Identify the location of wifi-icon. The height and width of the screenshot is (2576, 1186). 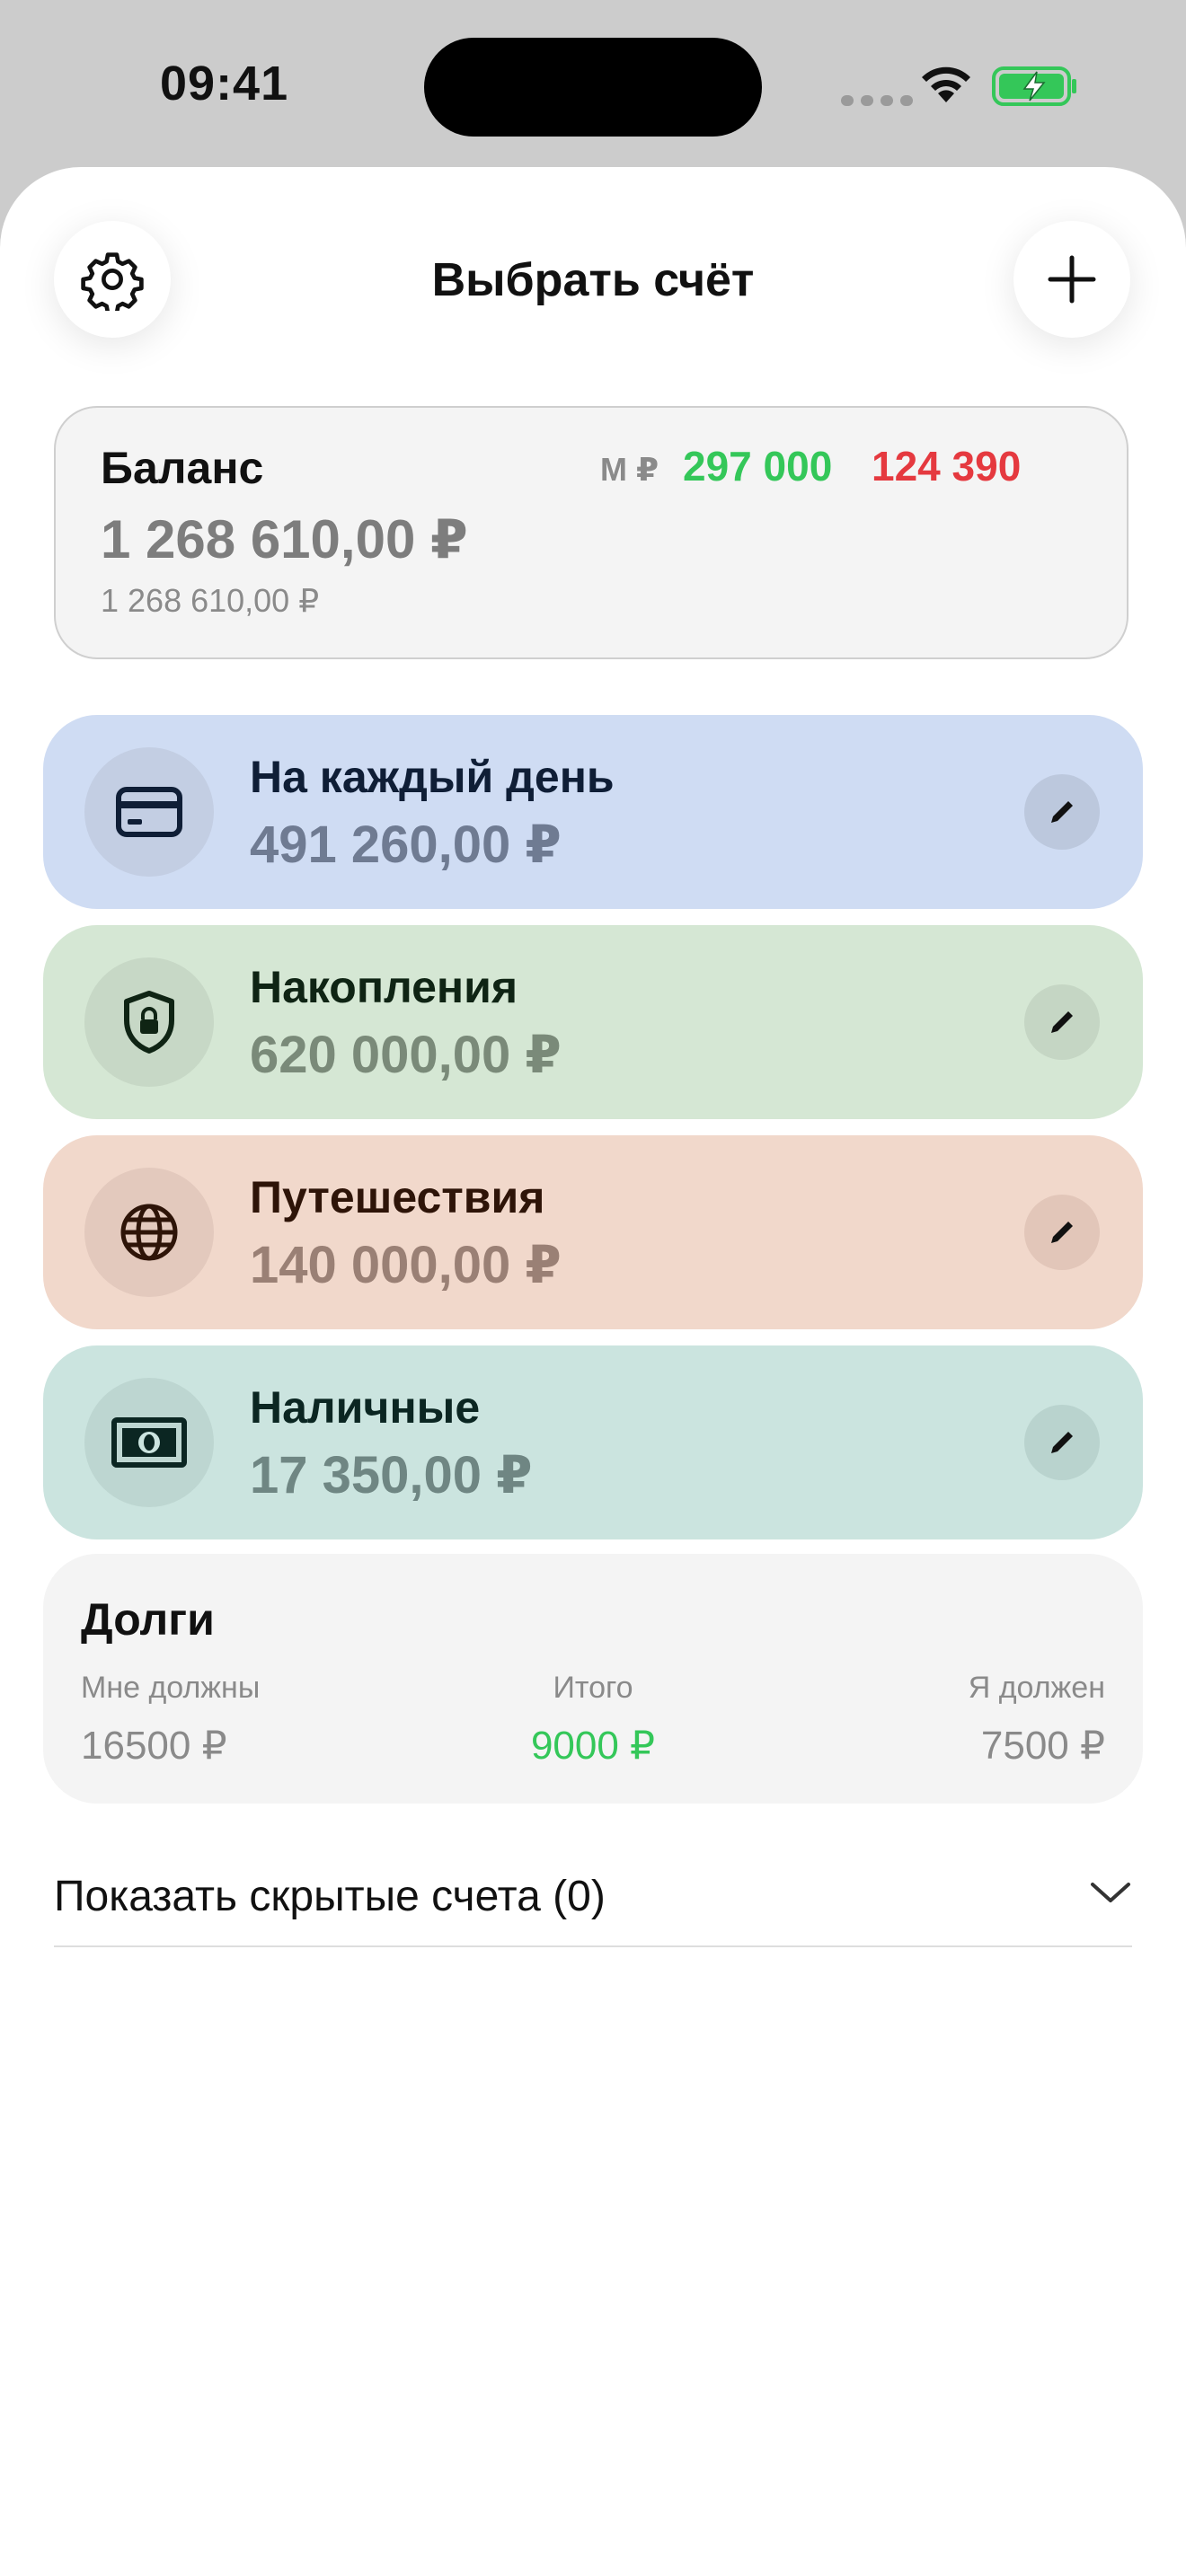
(946, 84).